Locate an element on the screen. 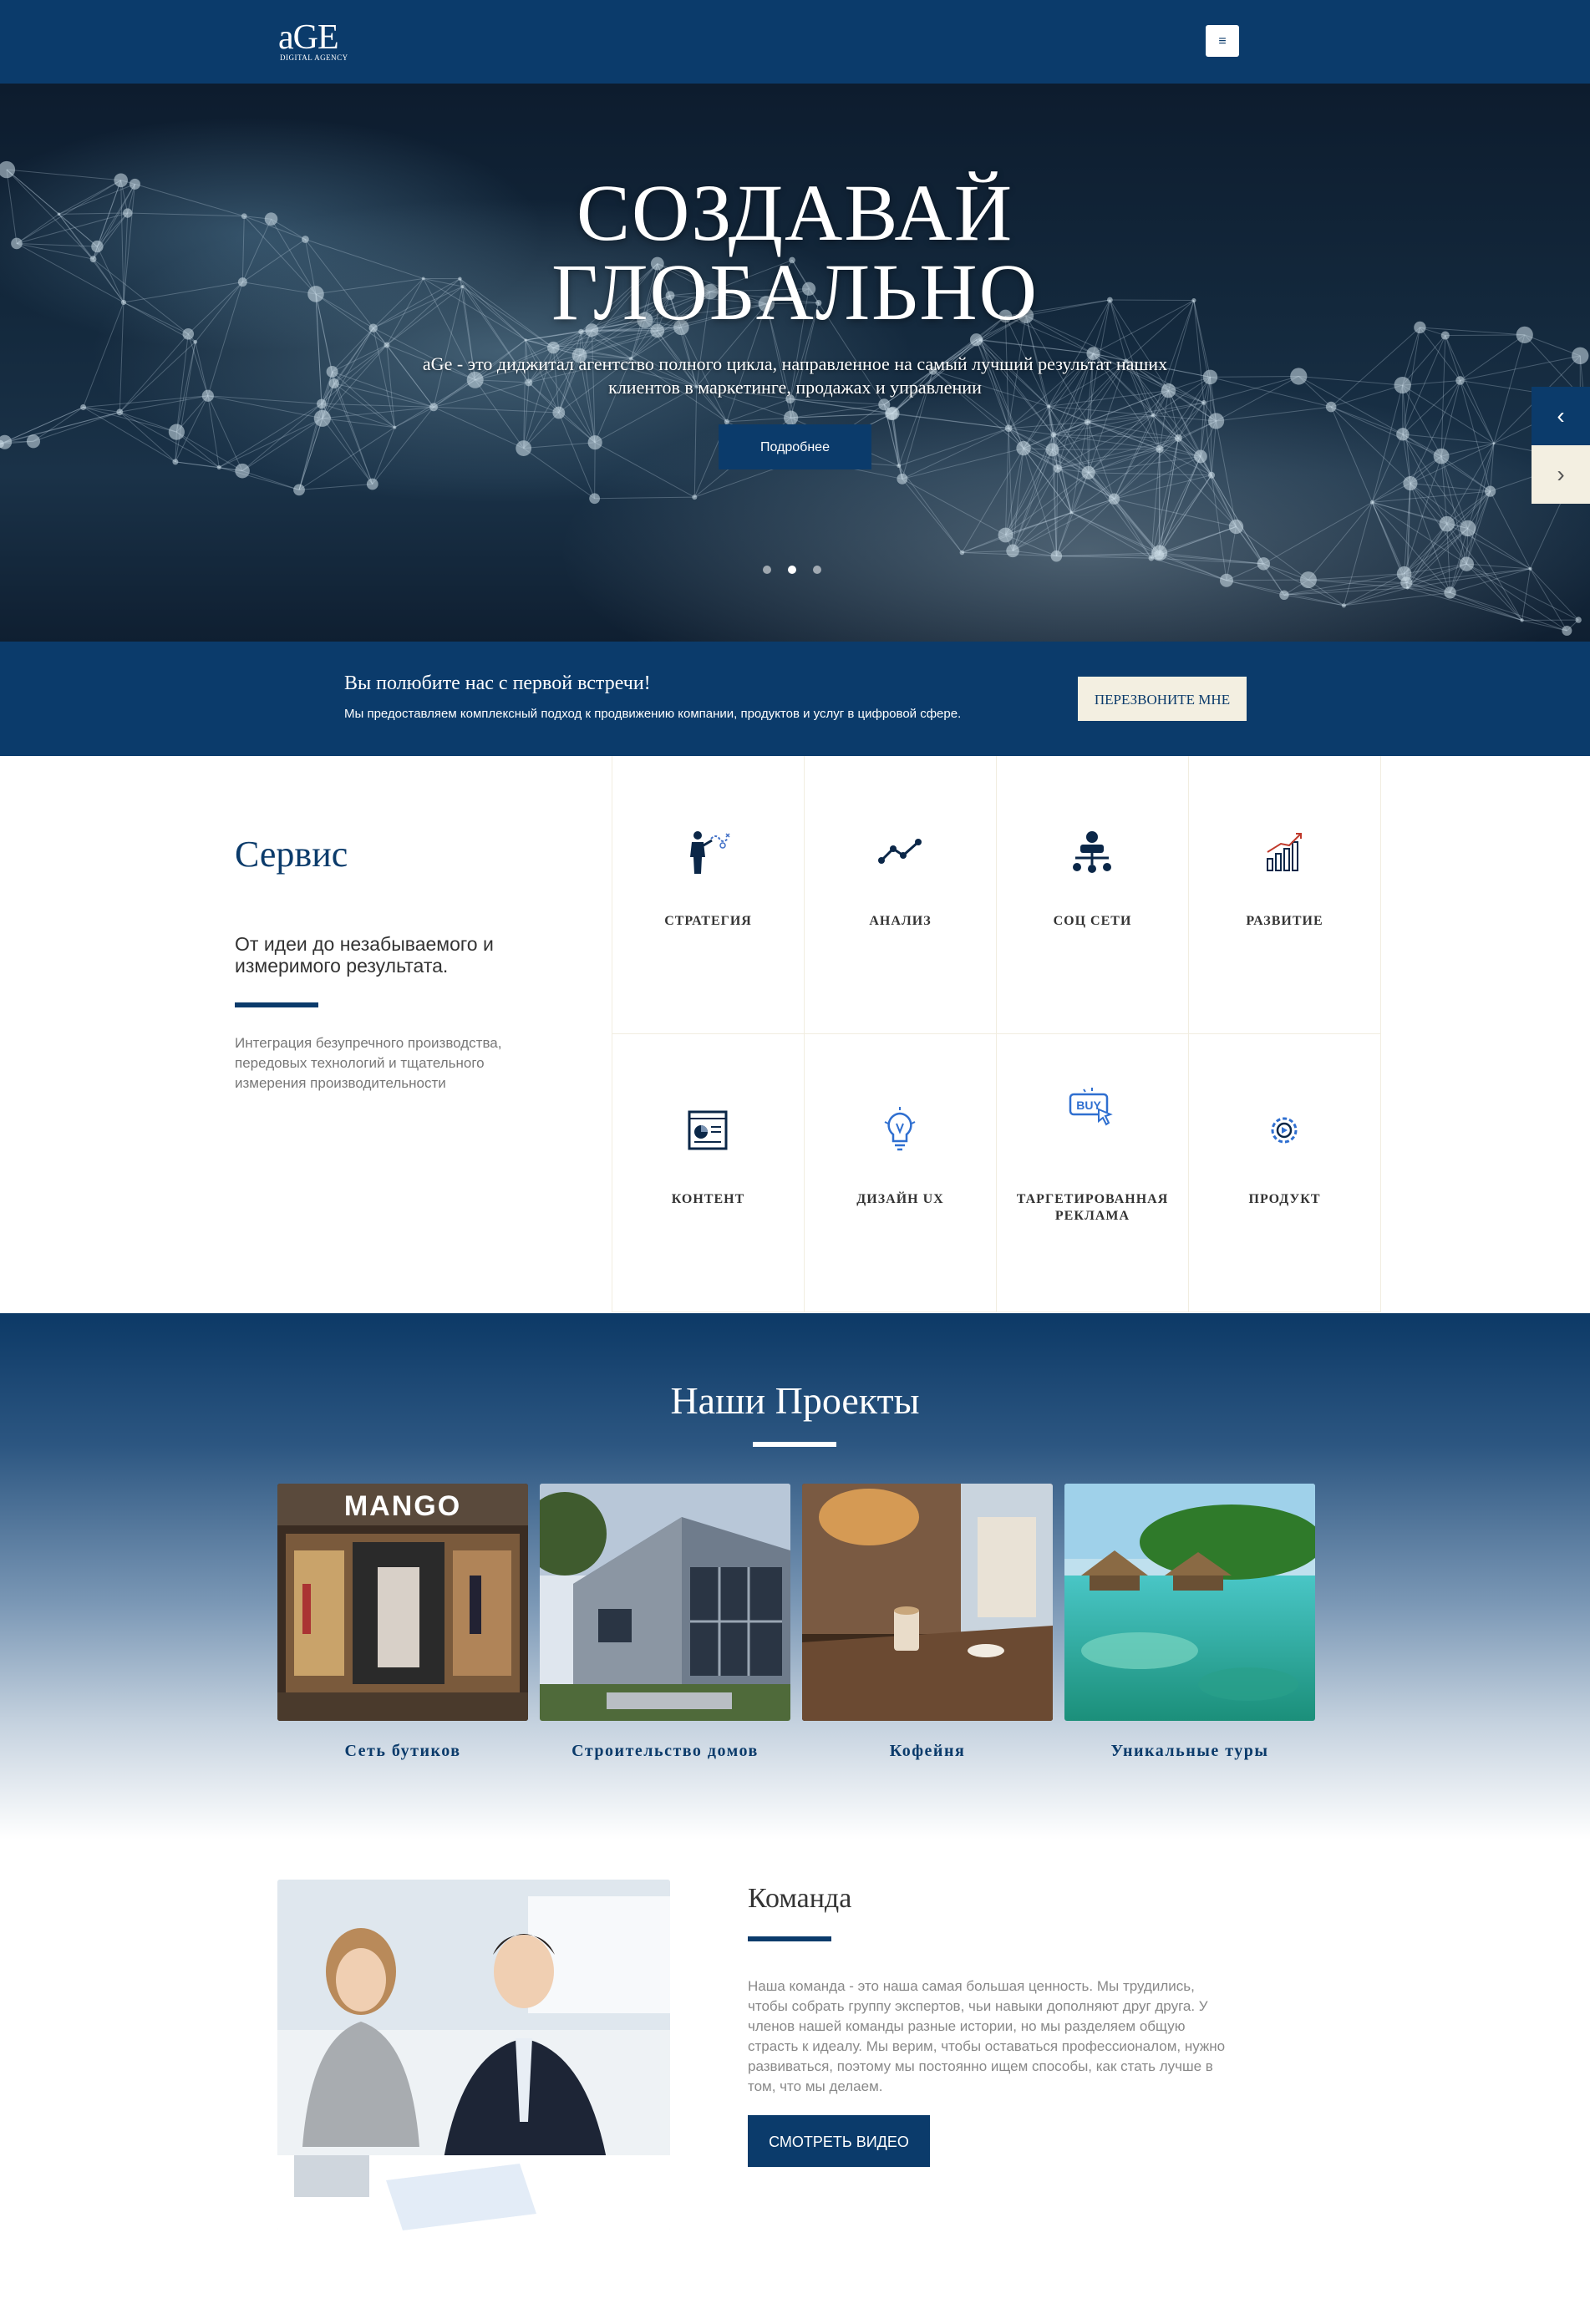  service-card-analysis: АНАЛИЗ is located at coordinates (900, 895).